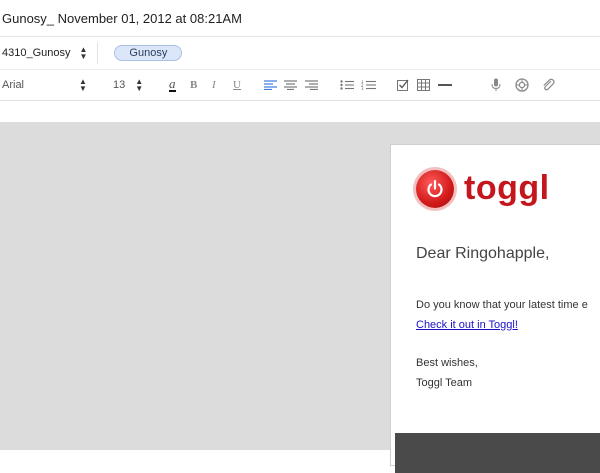 This screenshot has width=600, height=473. Describe the element at coordinates (44, 85) in the screenshot. I see `font-select: Arial ▲ ▼` at that location.